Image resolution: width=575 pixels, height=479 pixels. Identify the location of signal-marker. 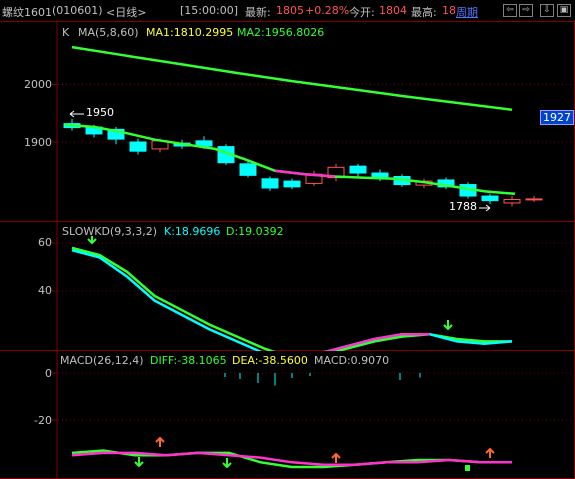
(467, 468).